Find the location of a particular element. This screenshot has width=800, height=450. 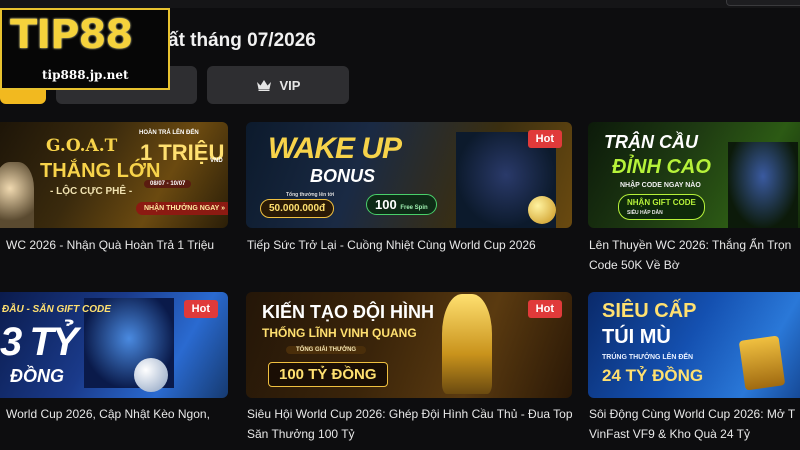

banner-amount: 3 TỶ is located at coordinates (39, 342).